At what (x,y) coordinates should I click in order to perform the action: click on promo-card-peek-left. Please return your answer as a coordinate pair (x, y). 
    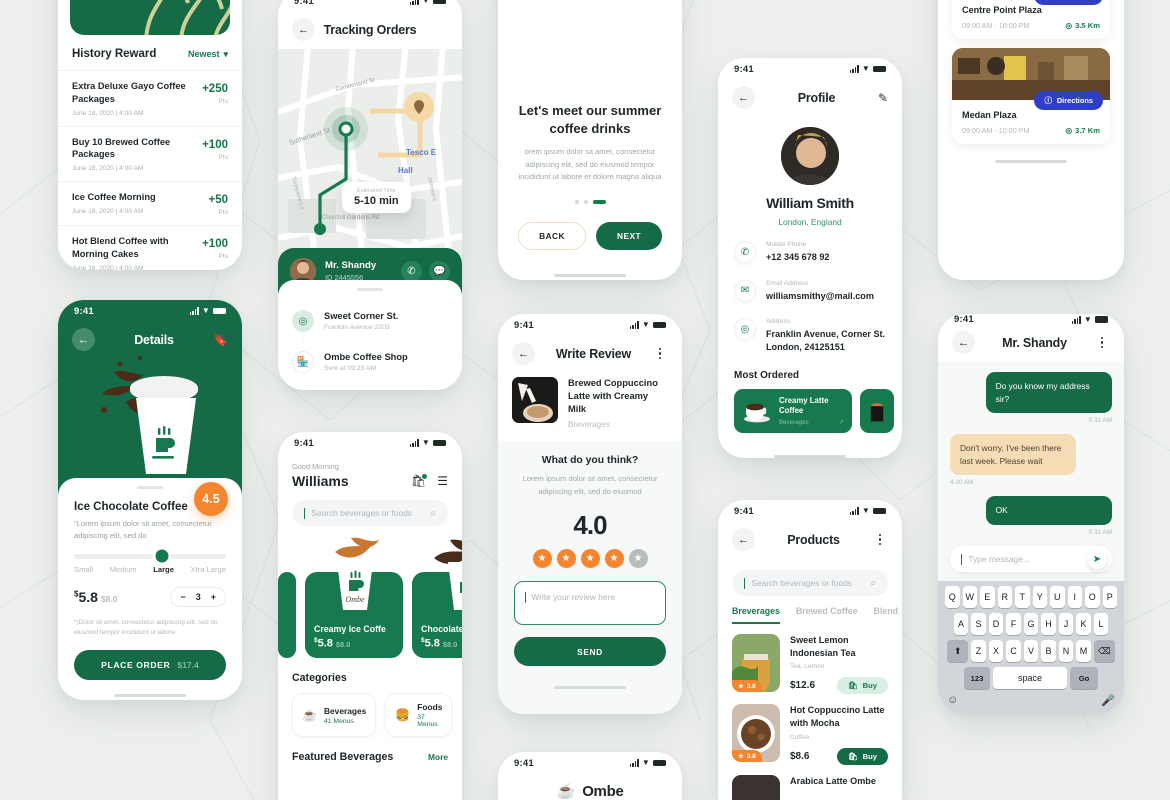
    Looking at the image, I should click on (287, 615).